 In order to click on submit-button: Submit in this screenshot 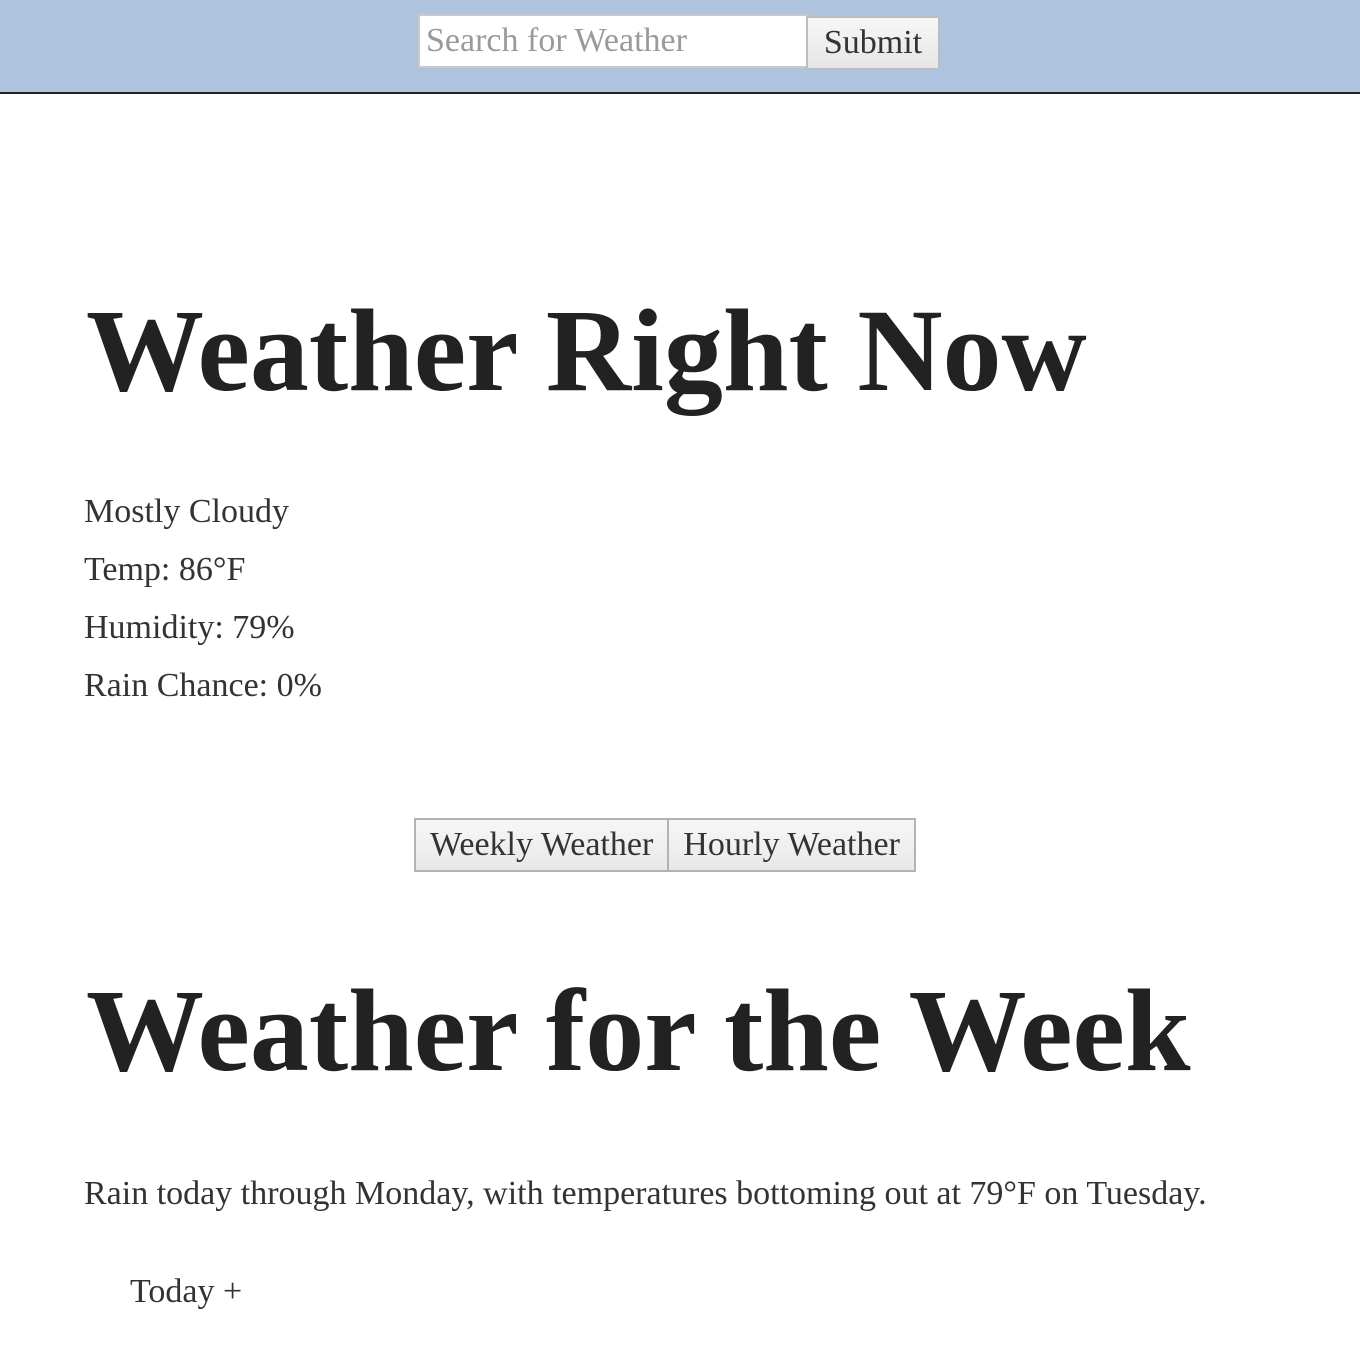, I will do `click(873, 43)`.